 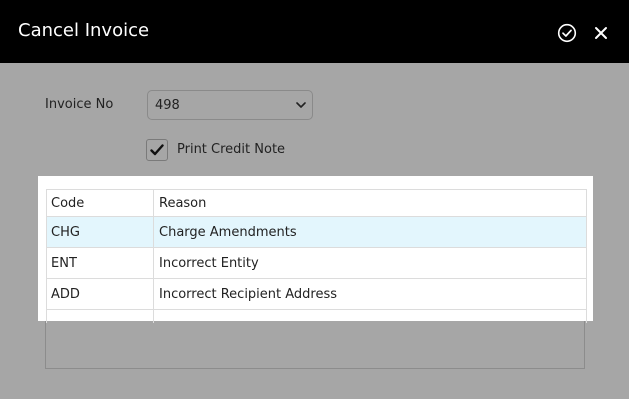 What do you see at coordinates (316, 316) in the screenshot?
I see `table-empty-row` at bounding box center [316, 316].